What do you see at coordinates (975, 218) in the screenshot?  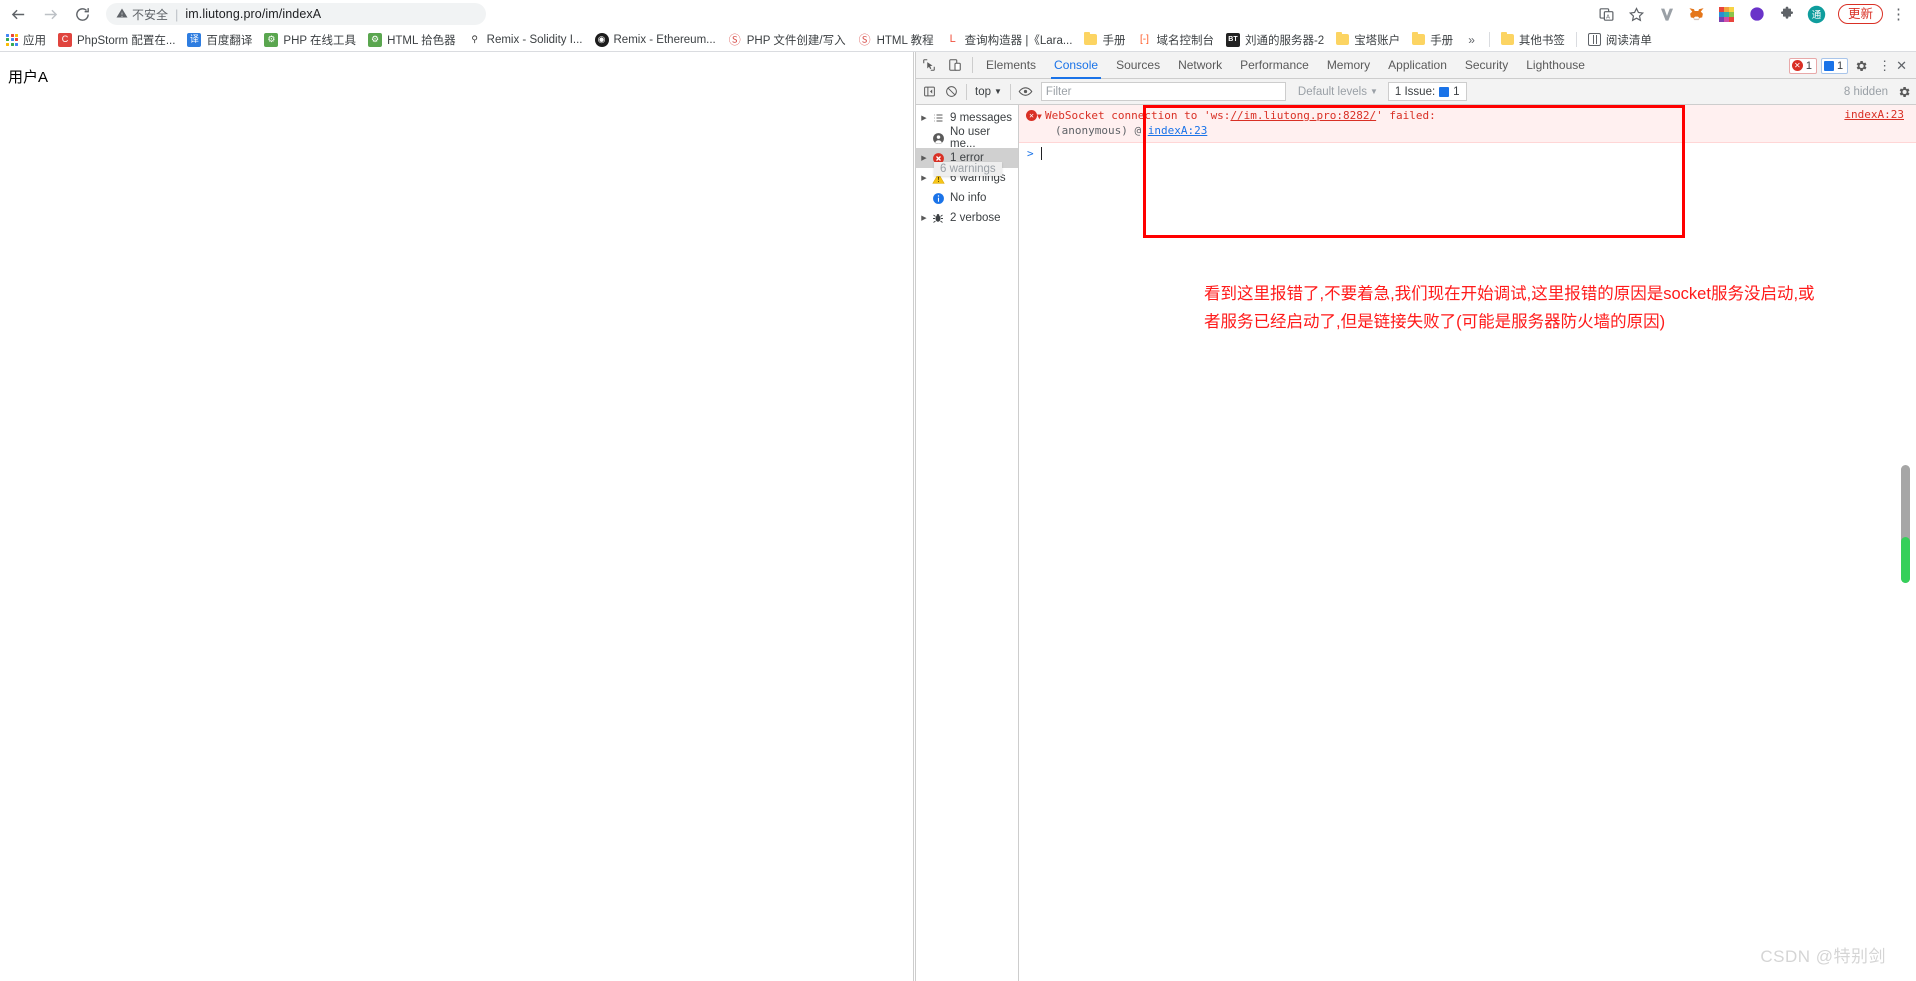 I see `sidebar-label: 2 verbose` at bounding box center [975, 218].